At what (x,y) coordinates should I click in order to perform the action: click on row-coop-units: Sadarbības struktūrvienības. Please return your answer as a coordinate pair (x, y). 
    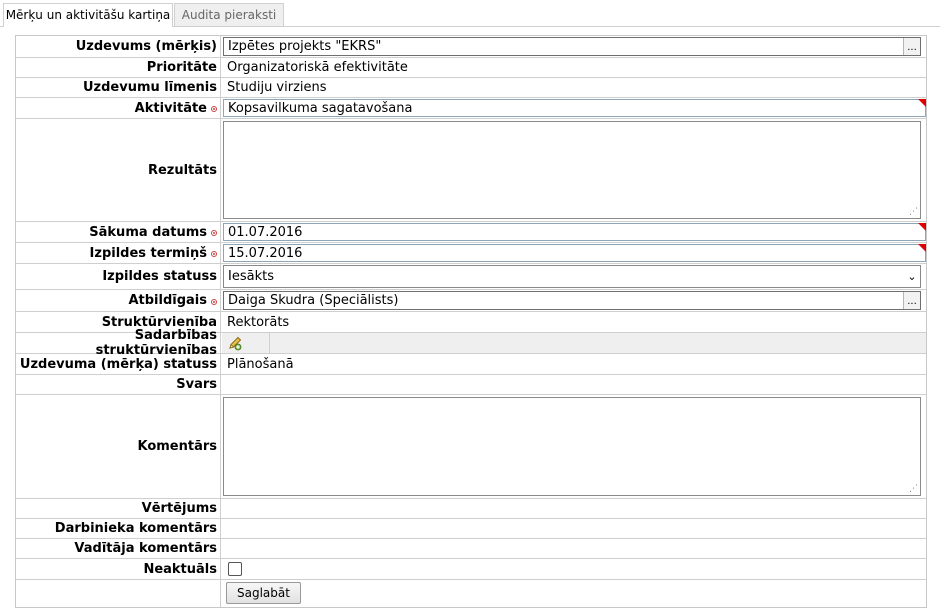
    Looking at the image, I should click on (471, 343).